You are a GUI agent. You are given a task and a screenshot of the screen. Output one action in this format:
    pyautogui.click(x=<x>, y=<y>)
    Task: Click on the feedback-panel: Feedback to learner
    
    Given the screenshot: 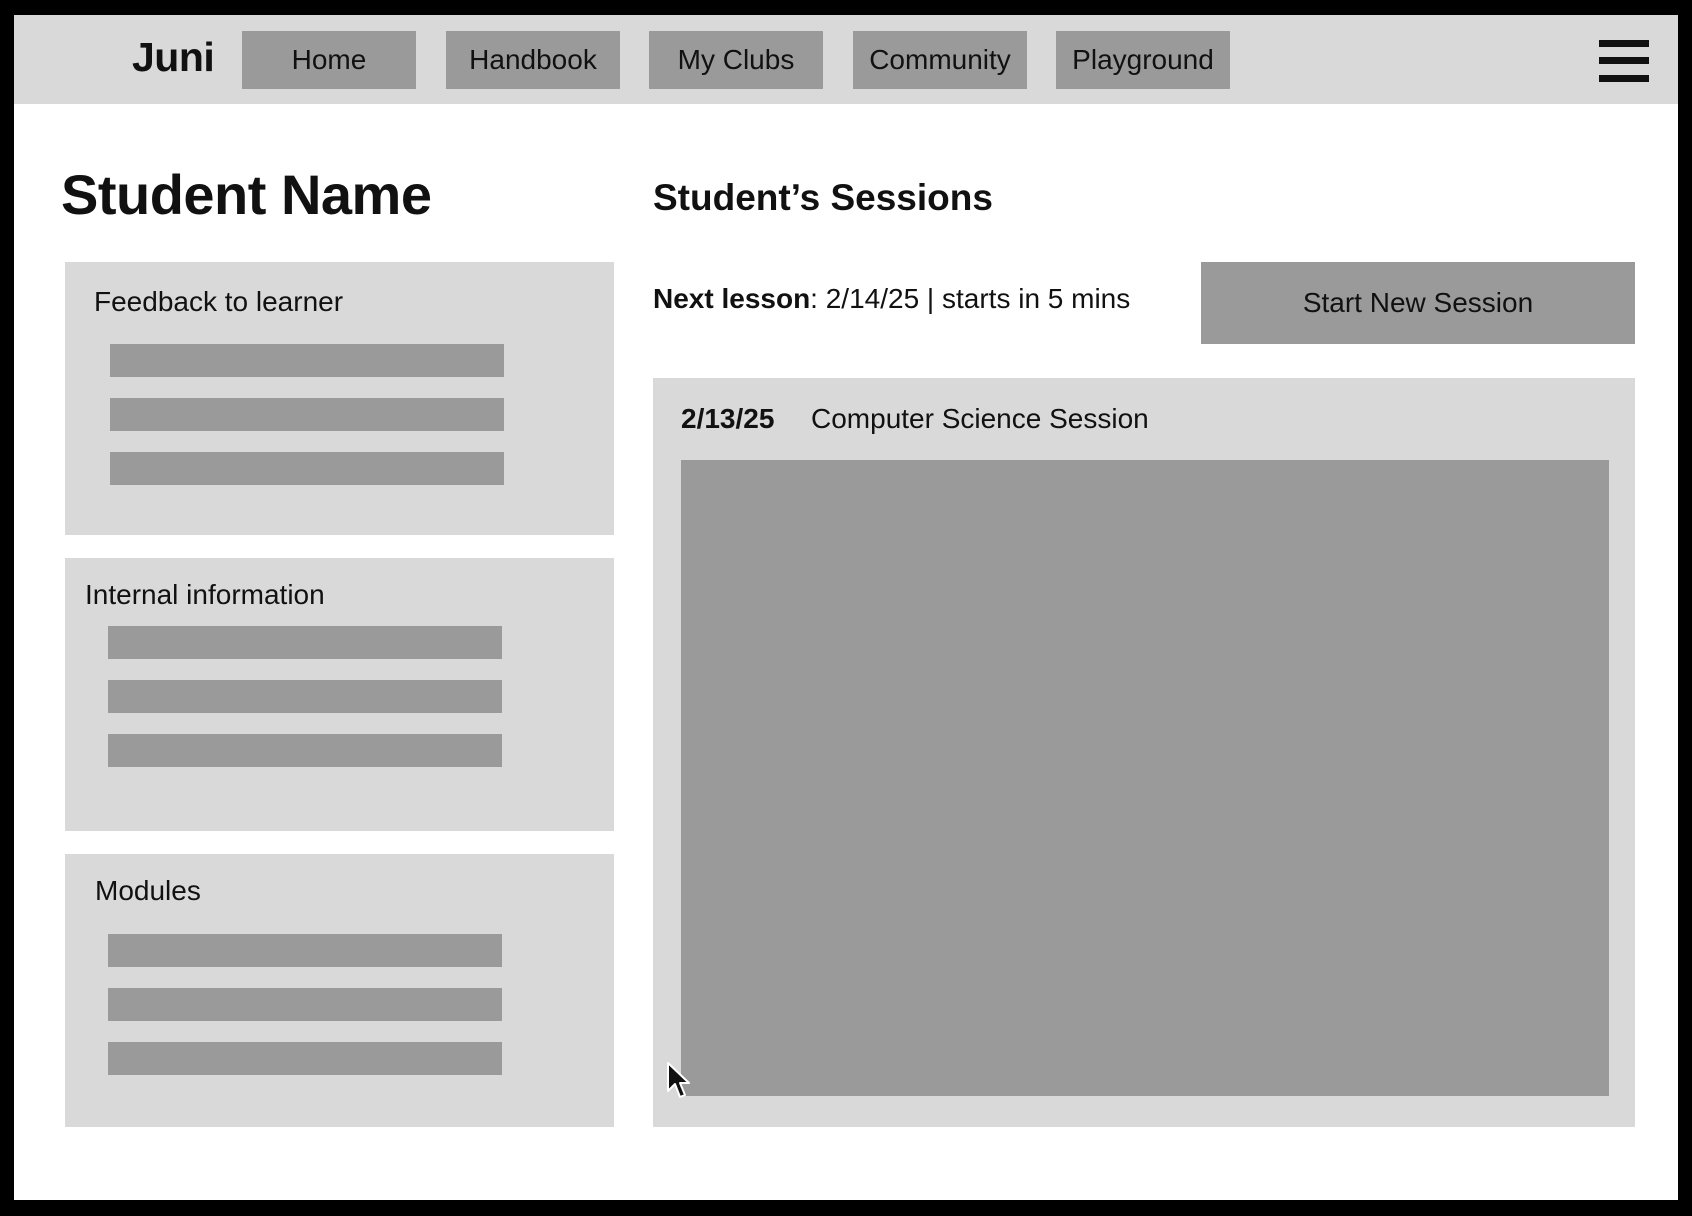 What is the action you would take?
    pyautogui.click(x=339, y=398)
    